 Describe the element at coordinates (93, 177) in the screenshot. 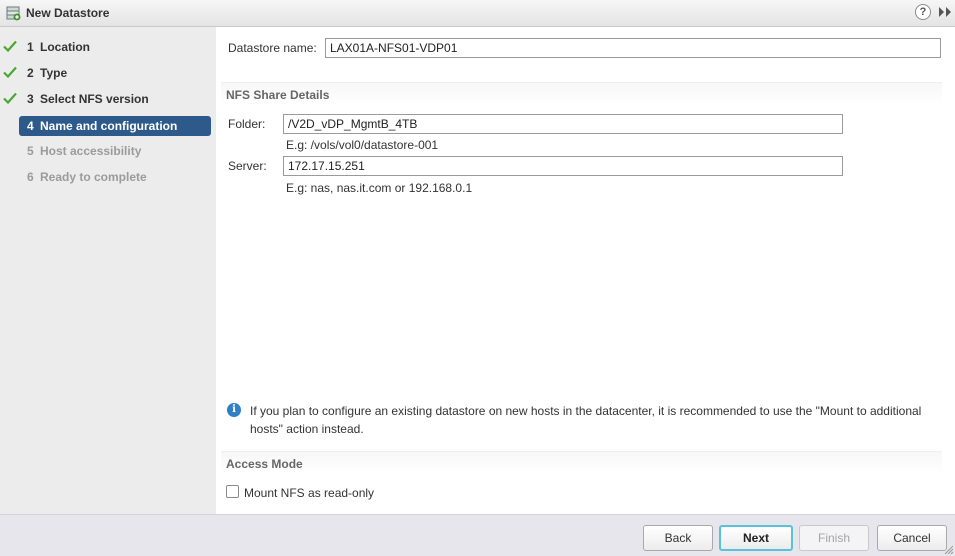

I see `step-label: Ready to complete` at that location.